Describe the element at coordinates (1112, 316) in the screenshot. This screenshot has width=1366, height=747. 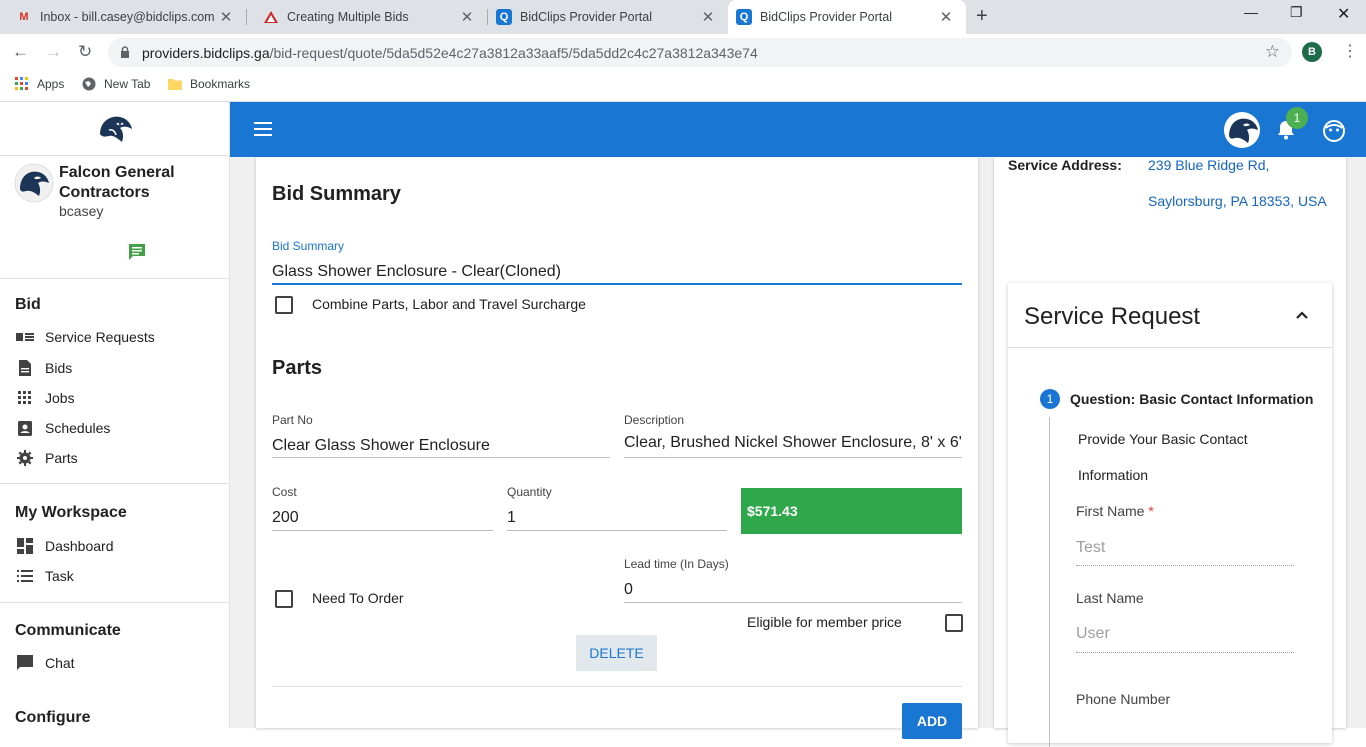
I see `service-request-title: Service Request` at that location.